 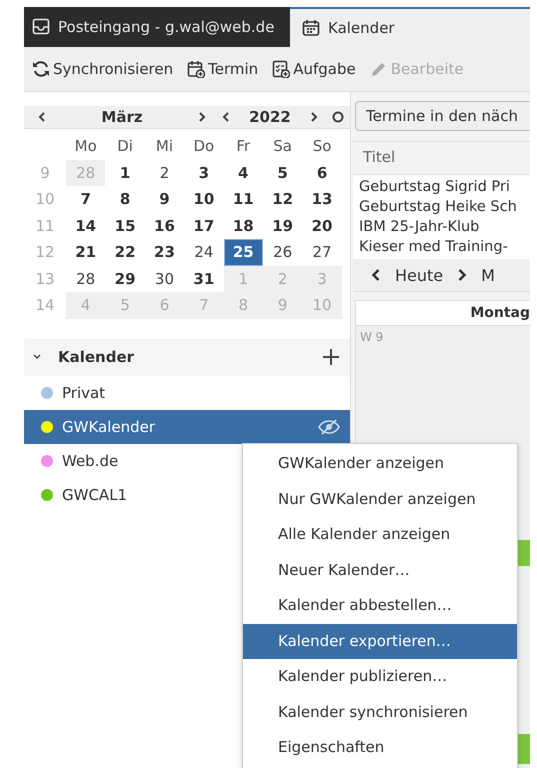 What do you see at coordinates (331, 357) in the screenshot?
I see `add-icon` at bounding box center [331, 357].